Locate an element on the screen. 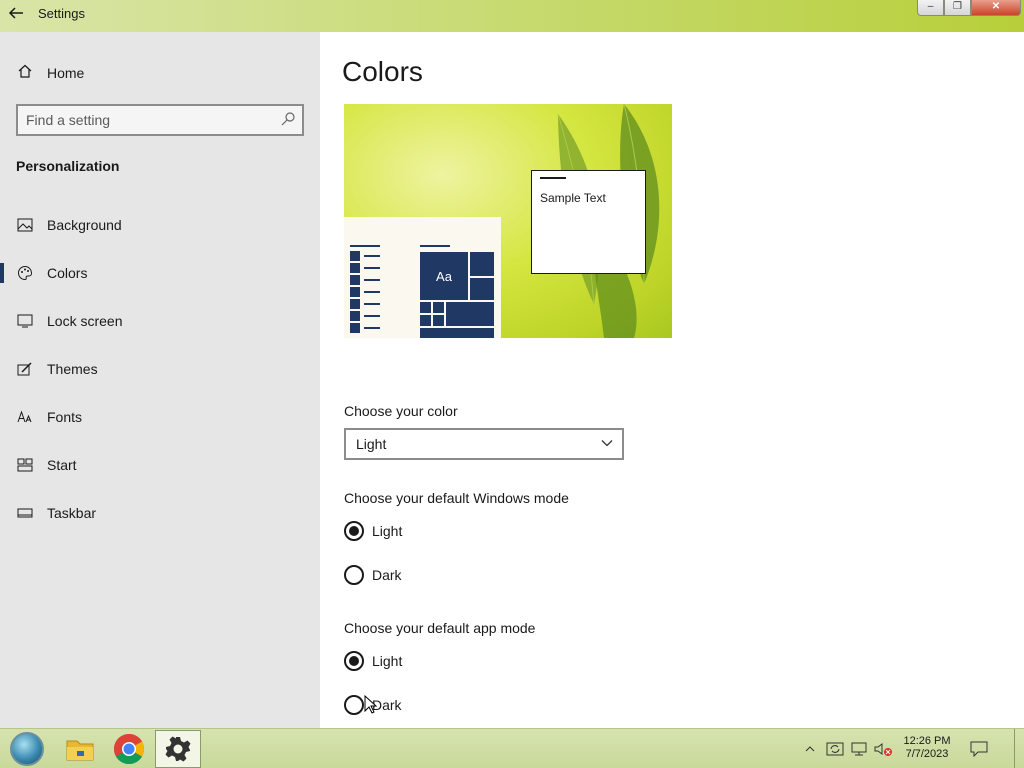 The width and height of the screenshot is (1024, 768). start-menu-preview: Aa is located at coordinates (422, 277).